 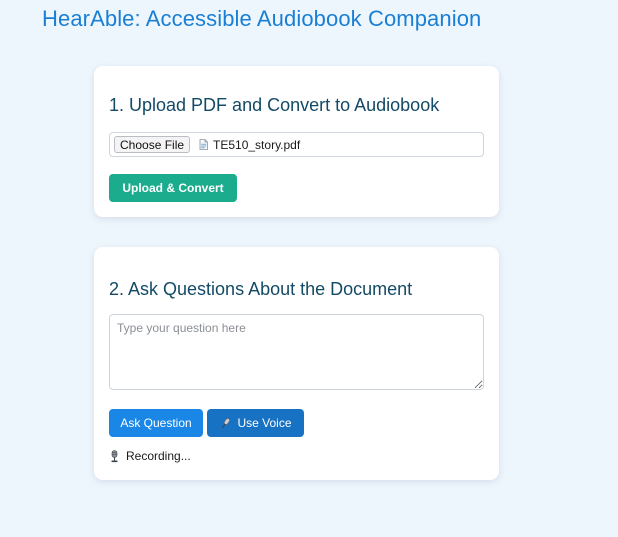 I want to click on use-voice-label: Use Voice, so click(x=264, y=423).